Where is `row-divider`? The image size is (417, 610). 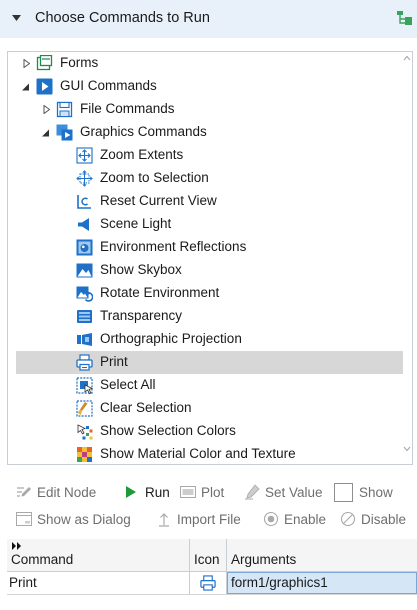 row-divider is located at coordinates (212, 594).